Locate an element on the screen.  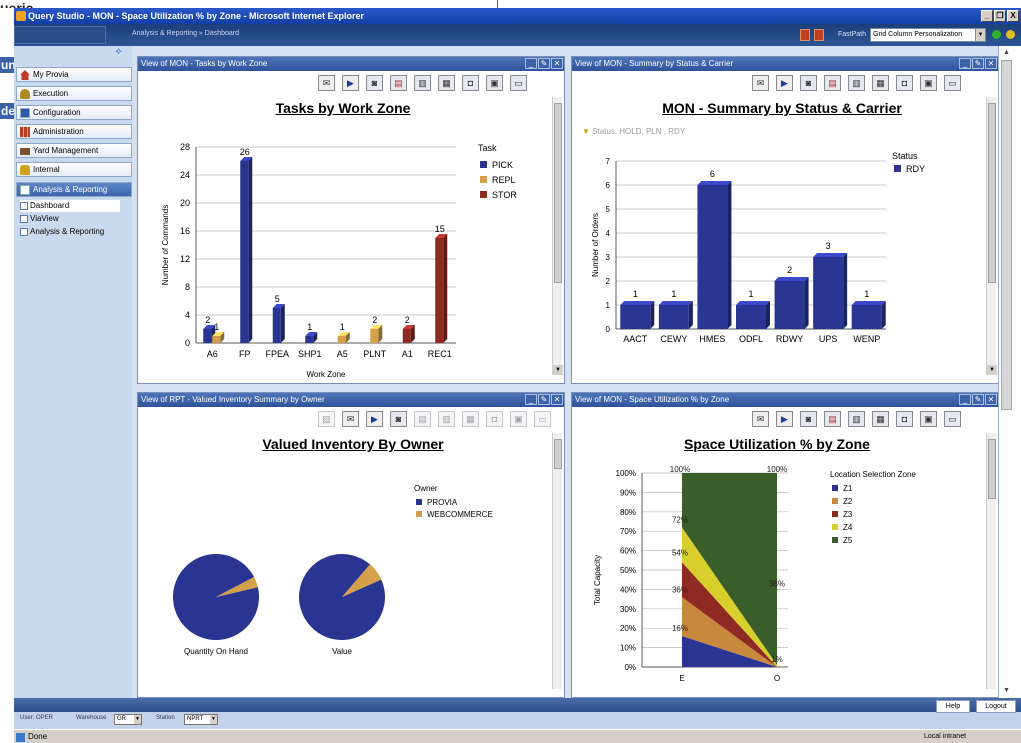
user-label: User: OPER is located at coordinates (37, 718).